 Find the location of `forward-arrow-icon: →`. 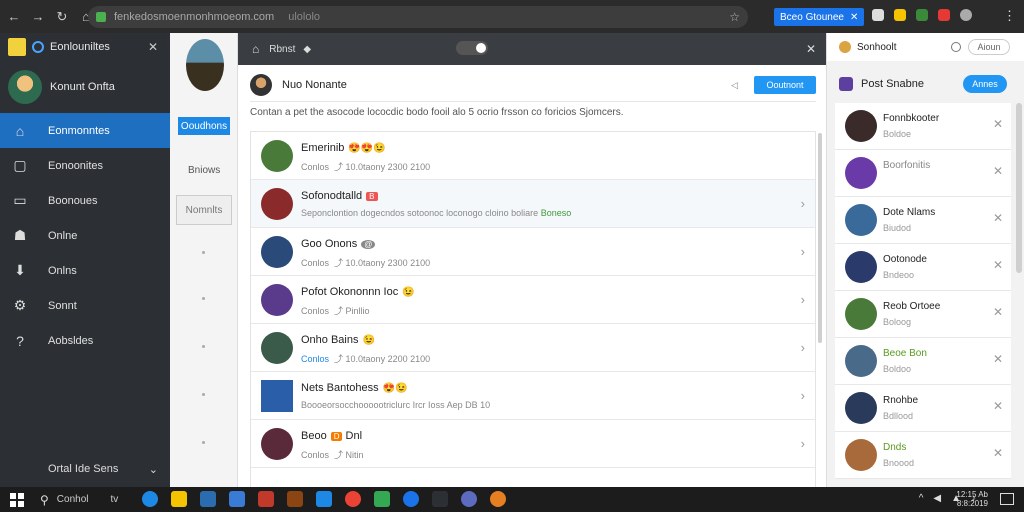

forward-arrow-icon: → is located at coordinates (38, 17).